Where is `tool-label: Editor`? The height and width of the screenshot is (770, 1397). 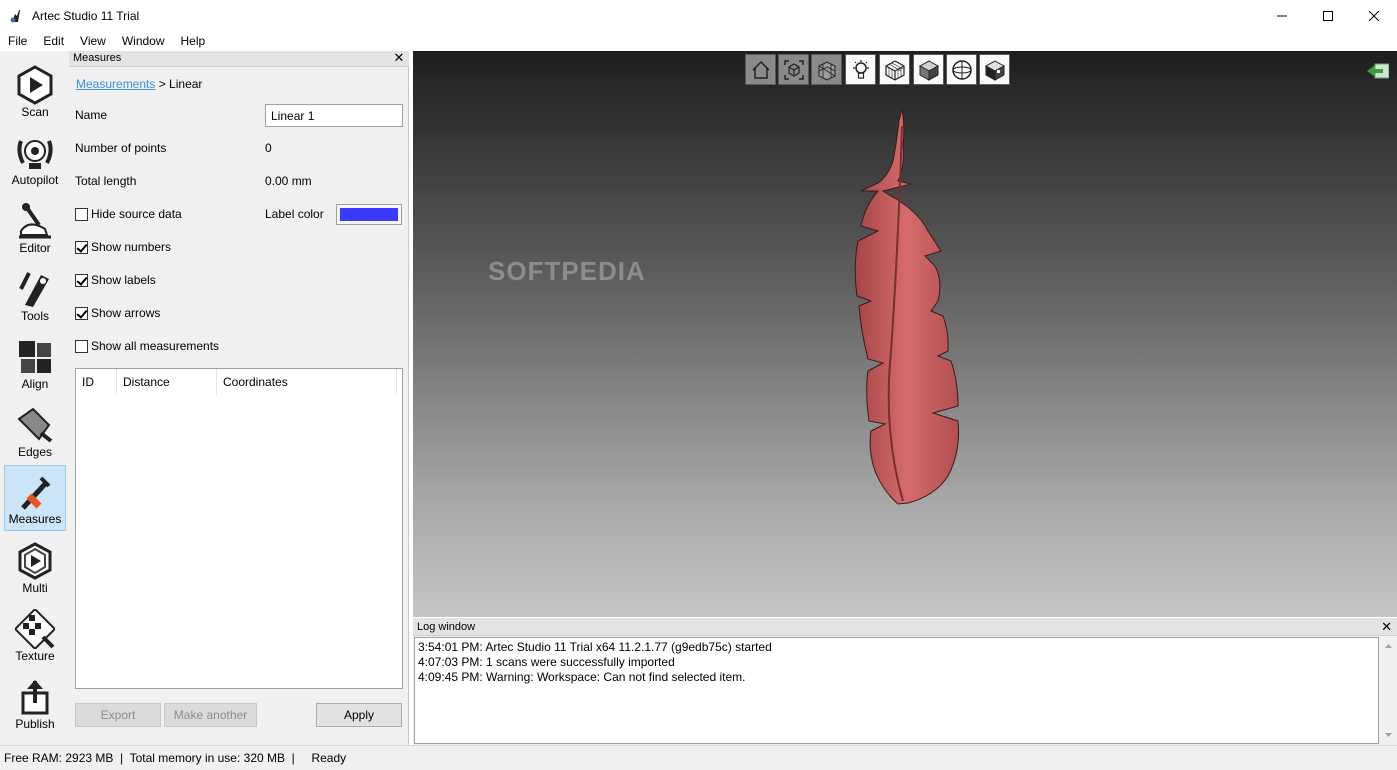 tool-label: Editor is located at coordinates (35, 248).